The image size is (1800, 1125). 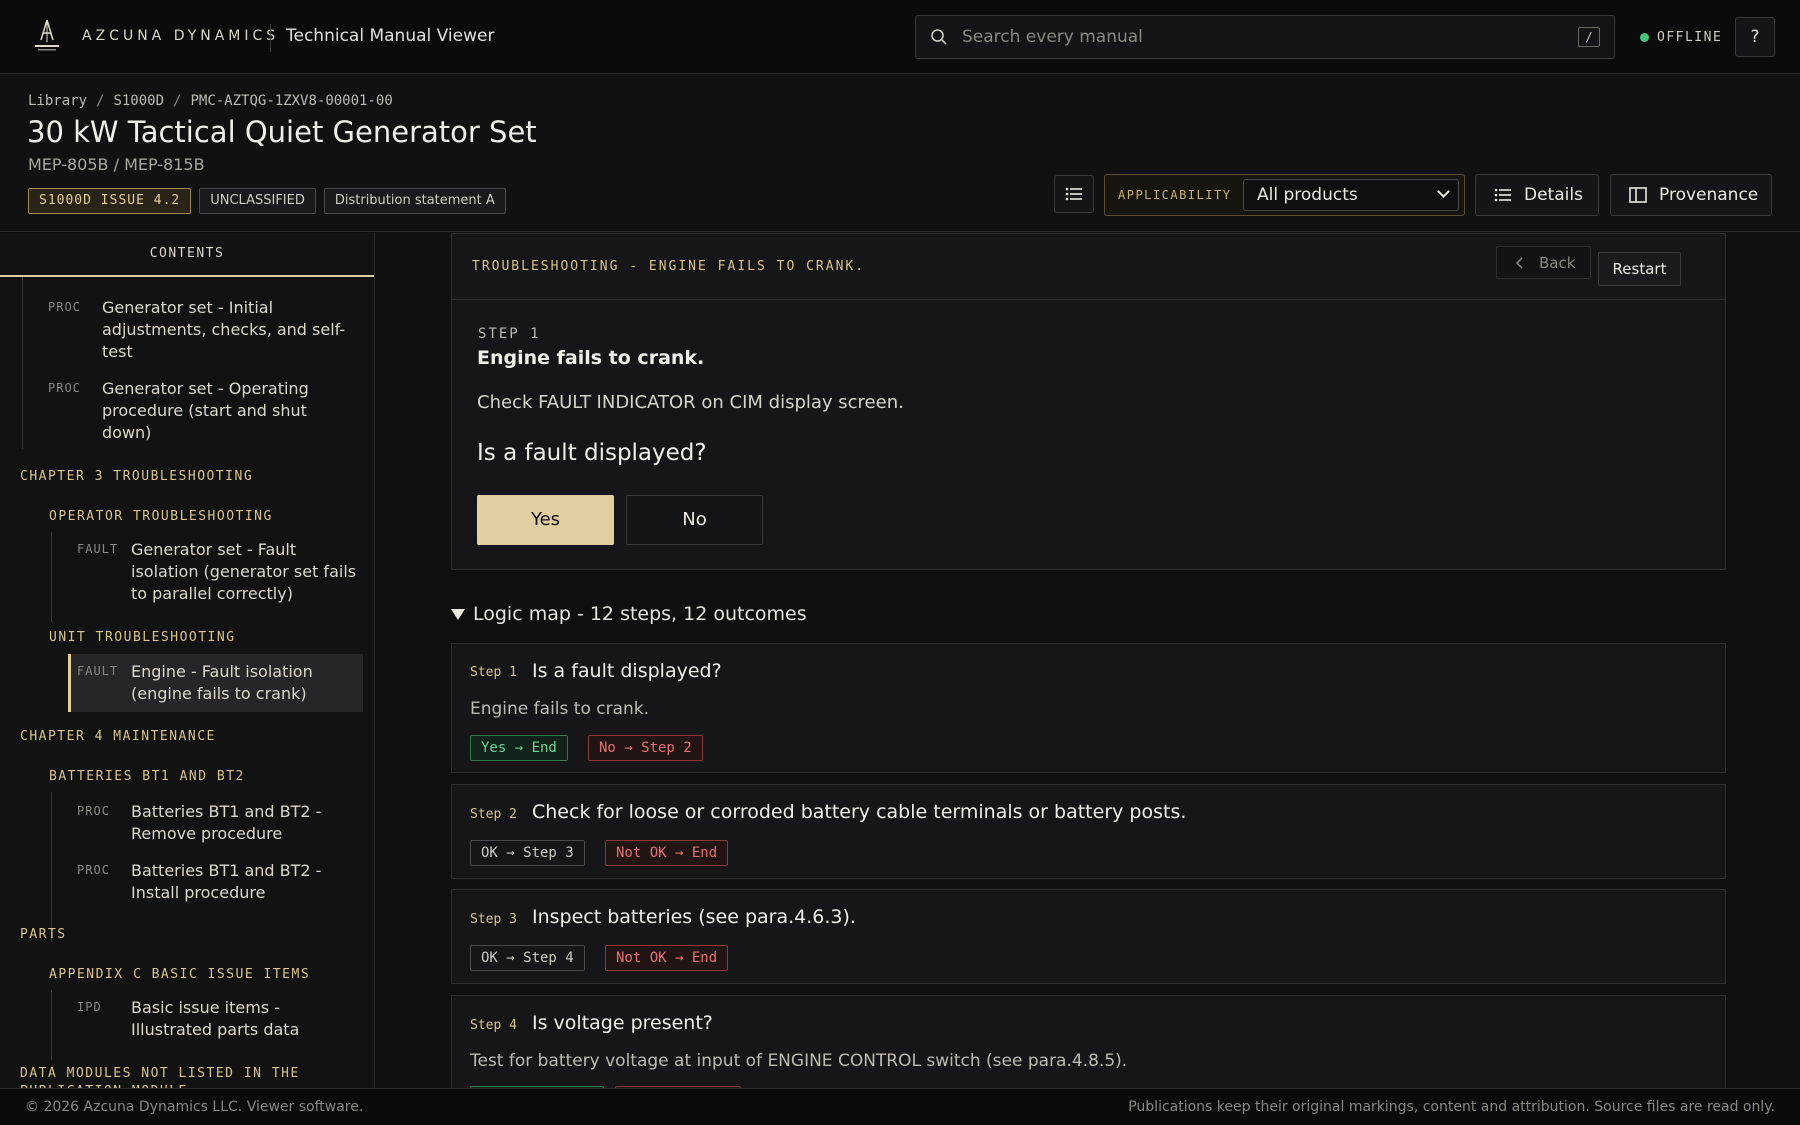 What do you see at coordinates (645, 748) in the screenshot?
I see `outcome-no-pill: No → Step 2` at bounding box center [645, 748].